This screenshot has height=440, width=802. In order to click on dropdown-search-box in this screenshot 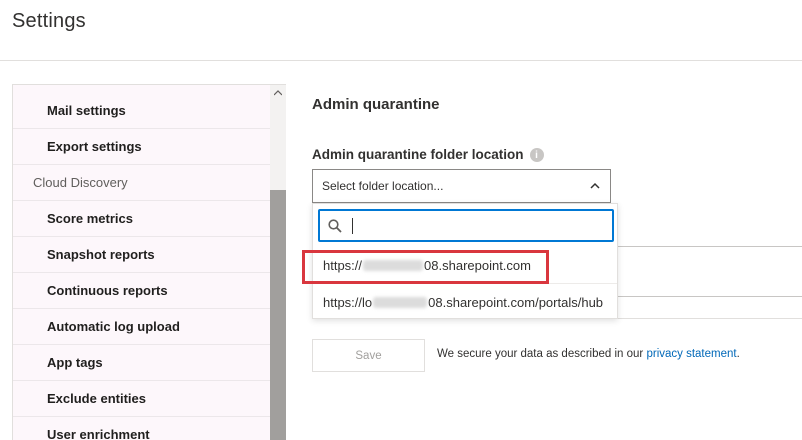, I will do `click(466, 225)`.